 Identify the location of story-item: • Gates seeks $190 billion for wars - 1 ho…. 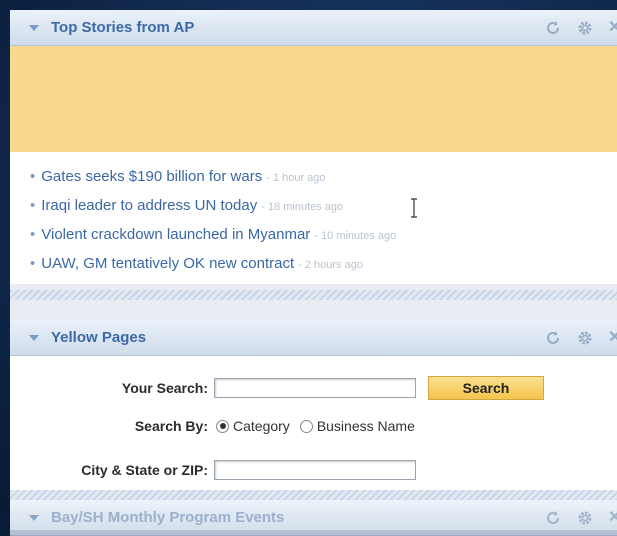
(323, 182).